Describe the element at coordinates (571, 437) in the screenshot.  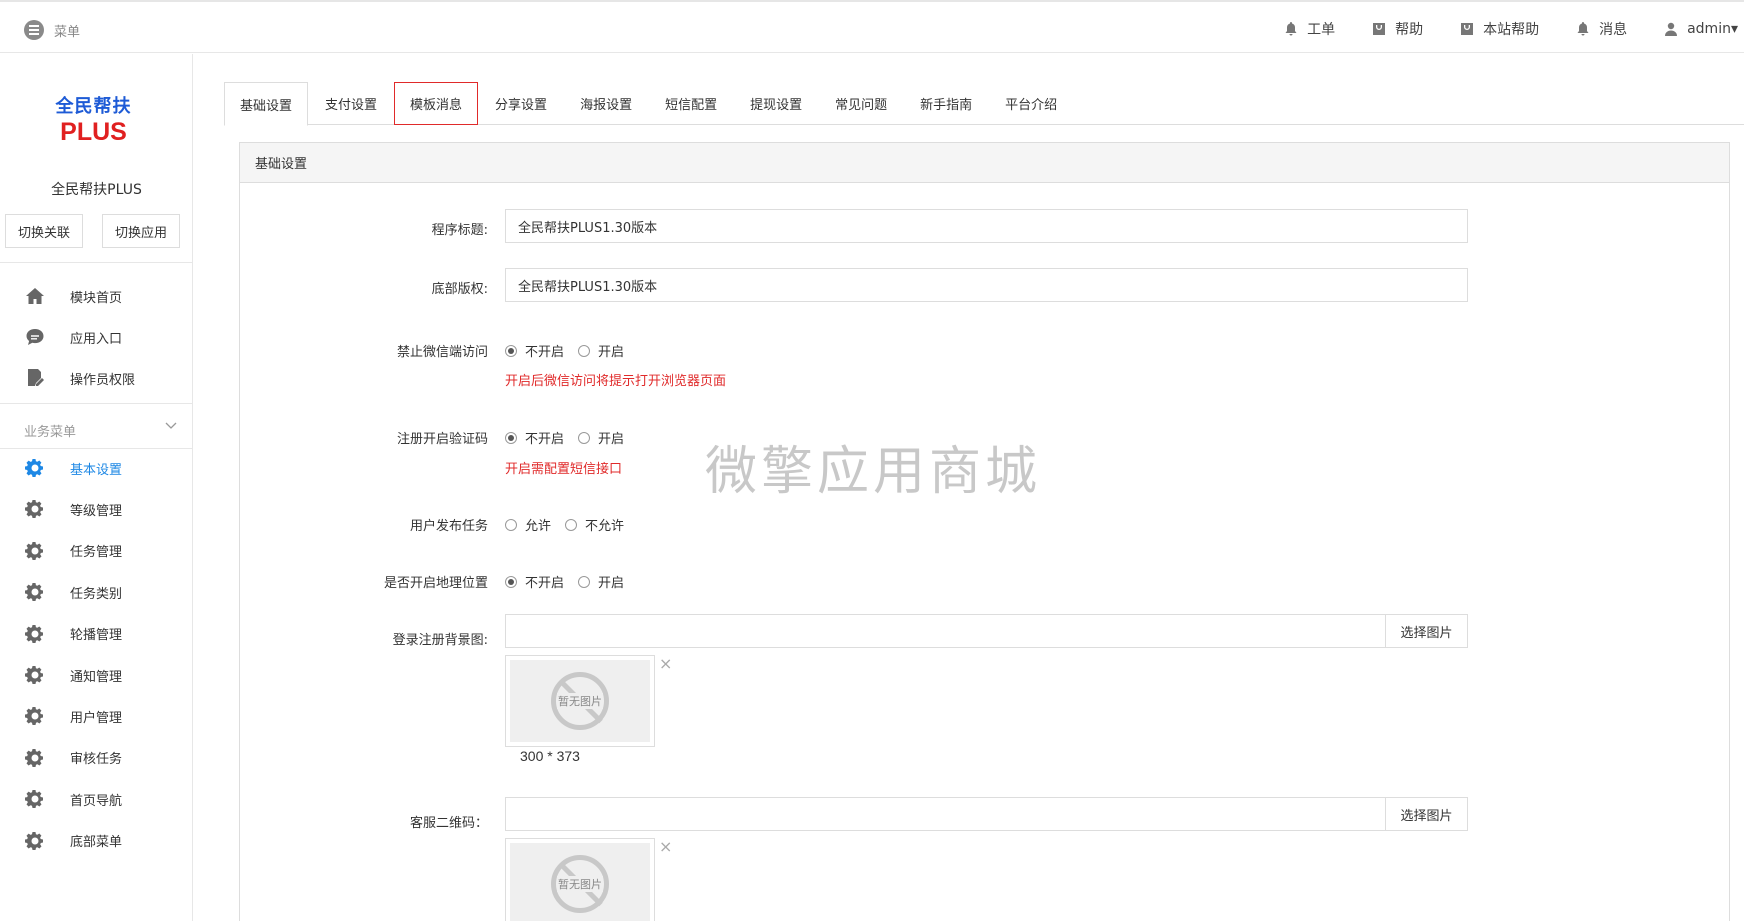
I see `reg-code-radio-group: 不开启 开启` at that location.